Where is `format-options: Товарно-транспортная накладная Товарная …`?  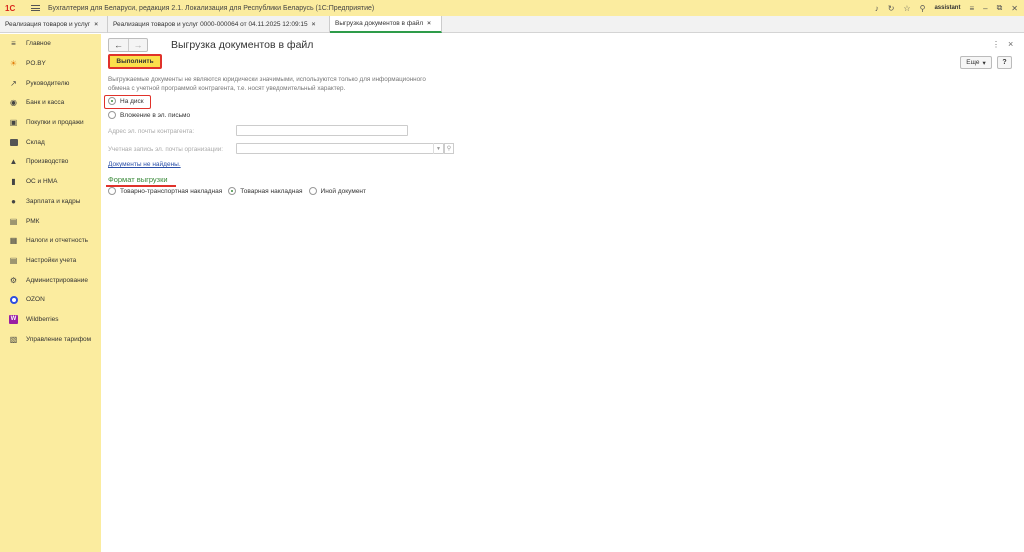
format-options: Товарно-транспортная накладная Товарная … is located at coordinates (237, 191).